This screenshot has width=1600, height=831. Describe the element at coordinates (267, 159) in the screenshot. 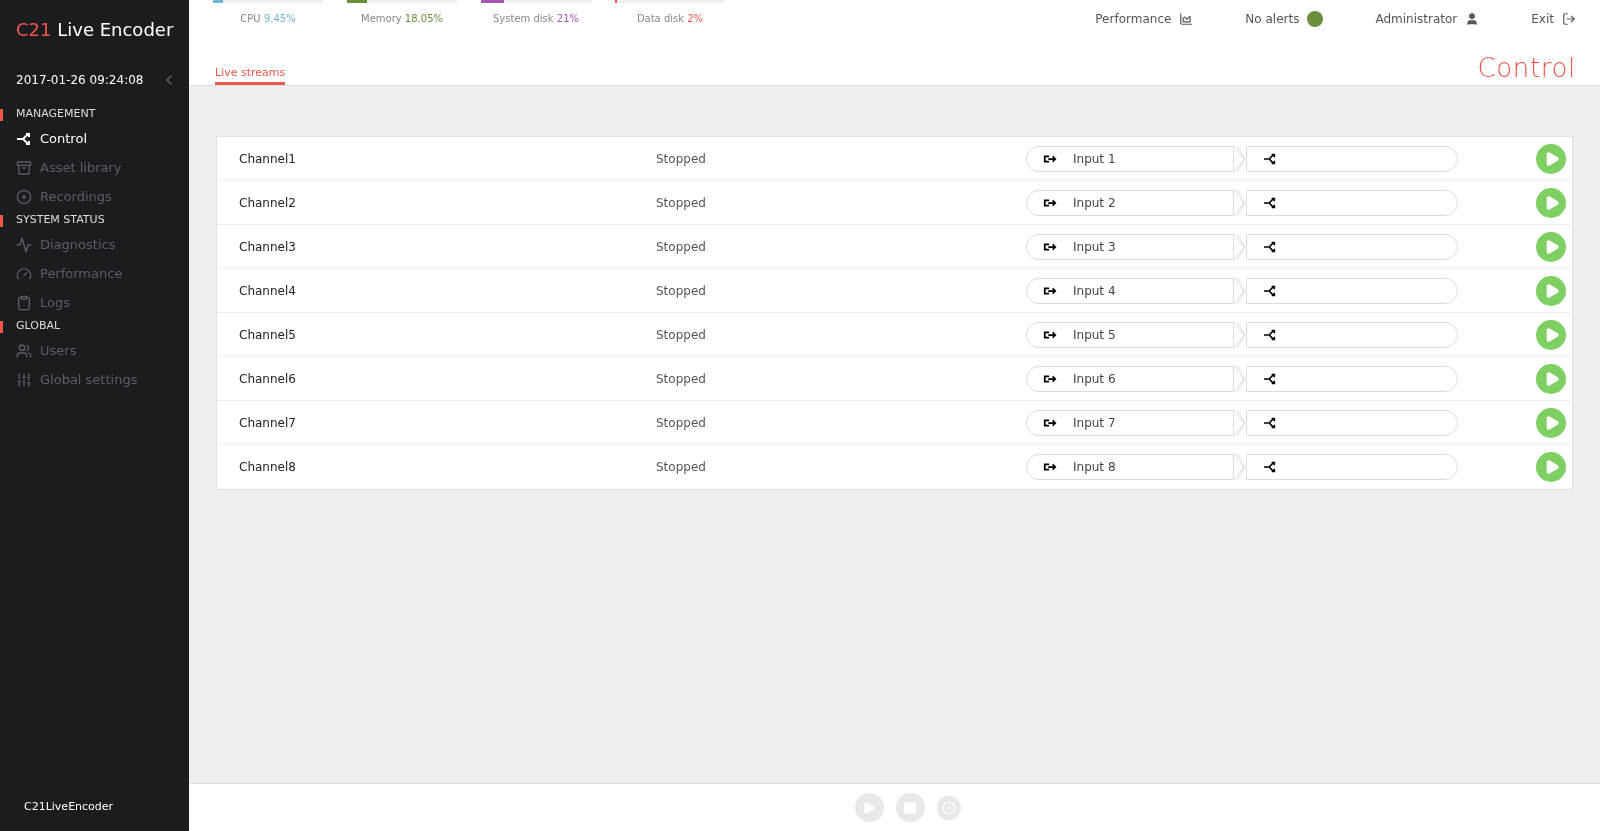

I see `channel-name: Channel1` at that location.